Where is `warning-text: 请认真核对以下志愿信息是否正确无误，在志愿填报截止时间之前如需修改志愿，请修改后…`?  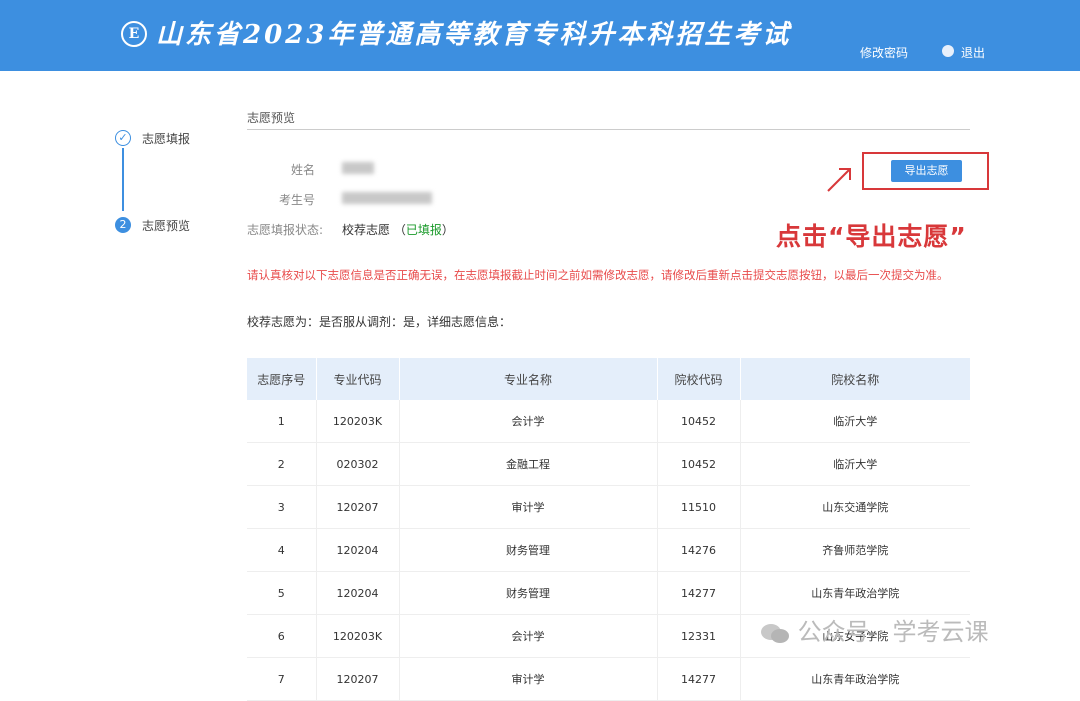
warning-text: 请认真核对以下志愿信息是否正确无误，在志愿填报截止时间之前如需修改志愿，请修改后… is located at coordinates (598, 275).